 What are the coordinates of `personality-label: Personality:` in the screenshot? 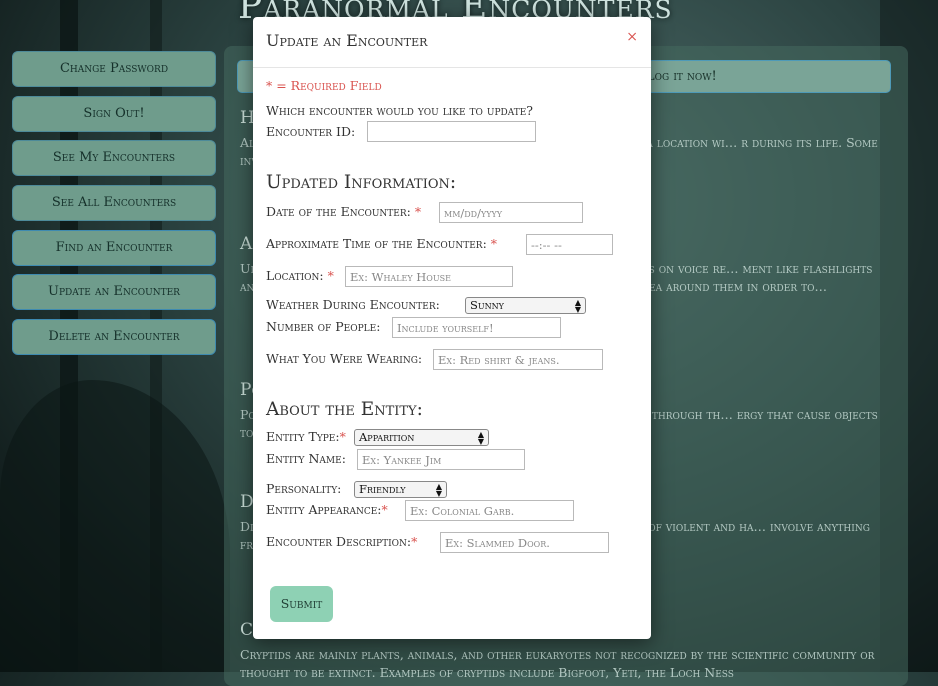 It's located at (304, 488).